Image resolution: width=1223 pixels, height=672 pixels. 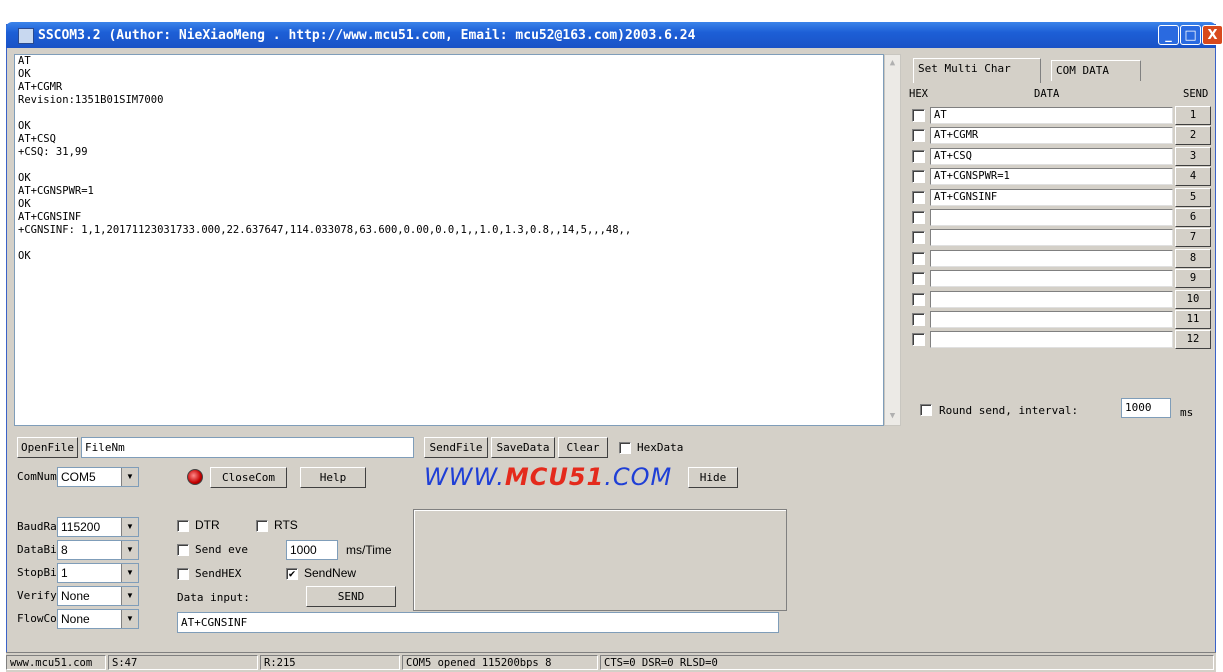 I want to click on multi-data-field: AT+CGMR, so click(x=1051, y=136).